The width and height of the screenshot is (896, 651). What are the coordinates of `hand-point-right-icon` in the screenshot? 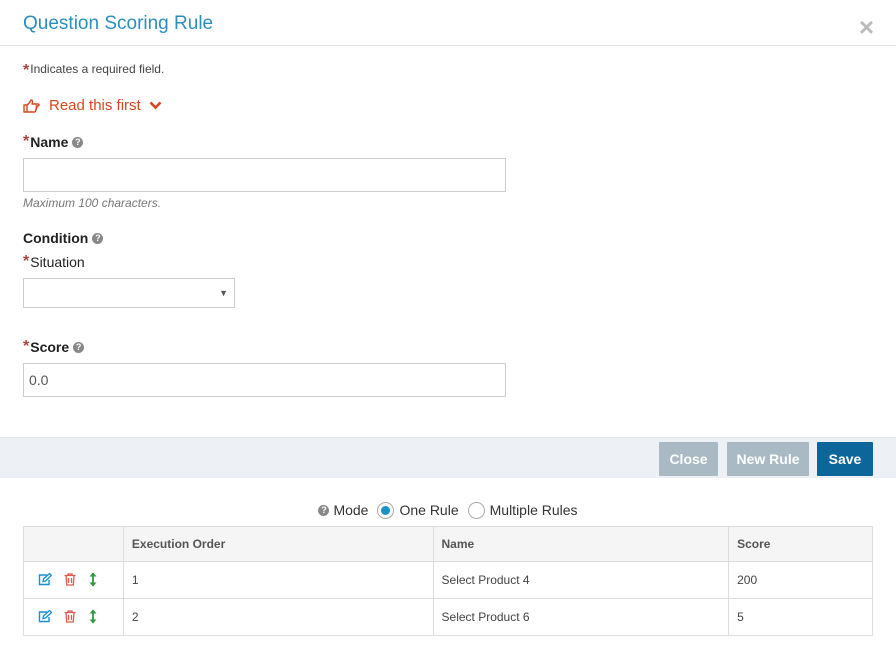 It's located at (31, 105).